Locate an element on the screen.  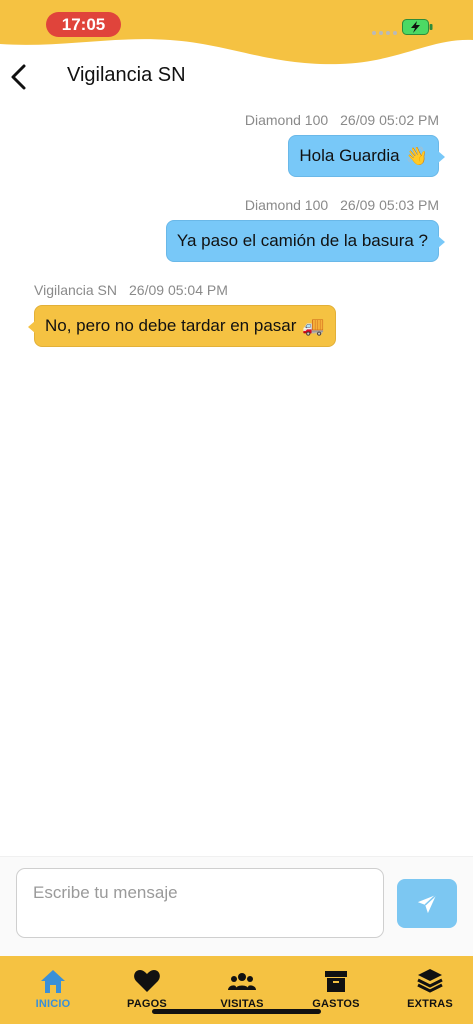
status-time: 17:05 is located at coordinates (83, 24).